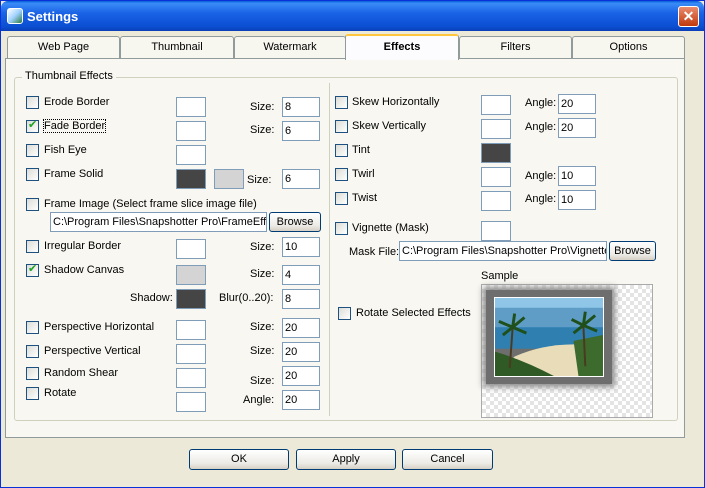 The height and width of the screenshot is (488, 705). Describe the element at coordinates (413, 313) in the screenshot. I see `rotate-selected-effects-label: Rotate Selected Effects` at that location.